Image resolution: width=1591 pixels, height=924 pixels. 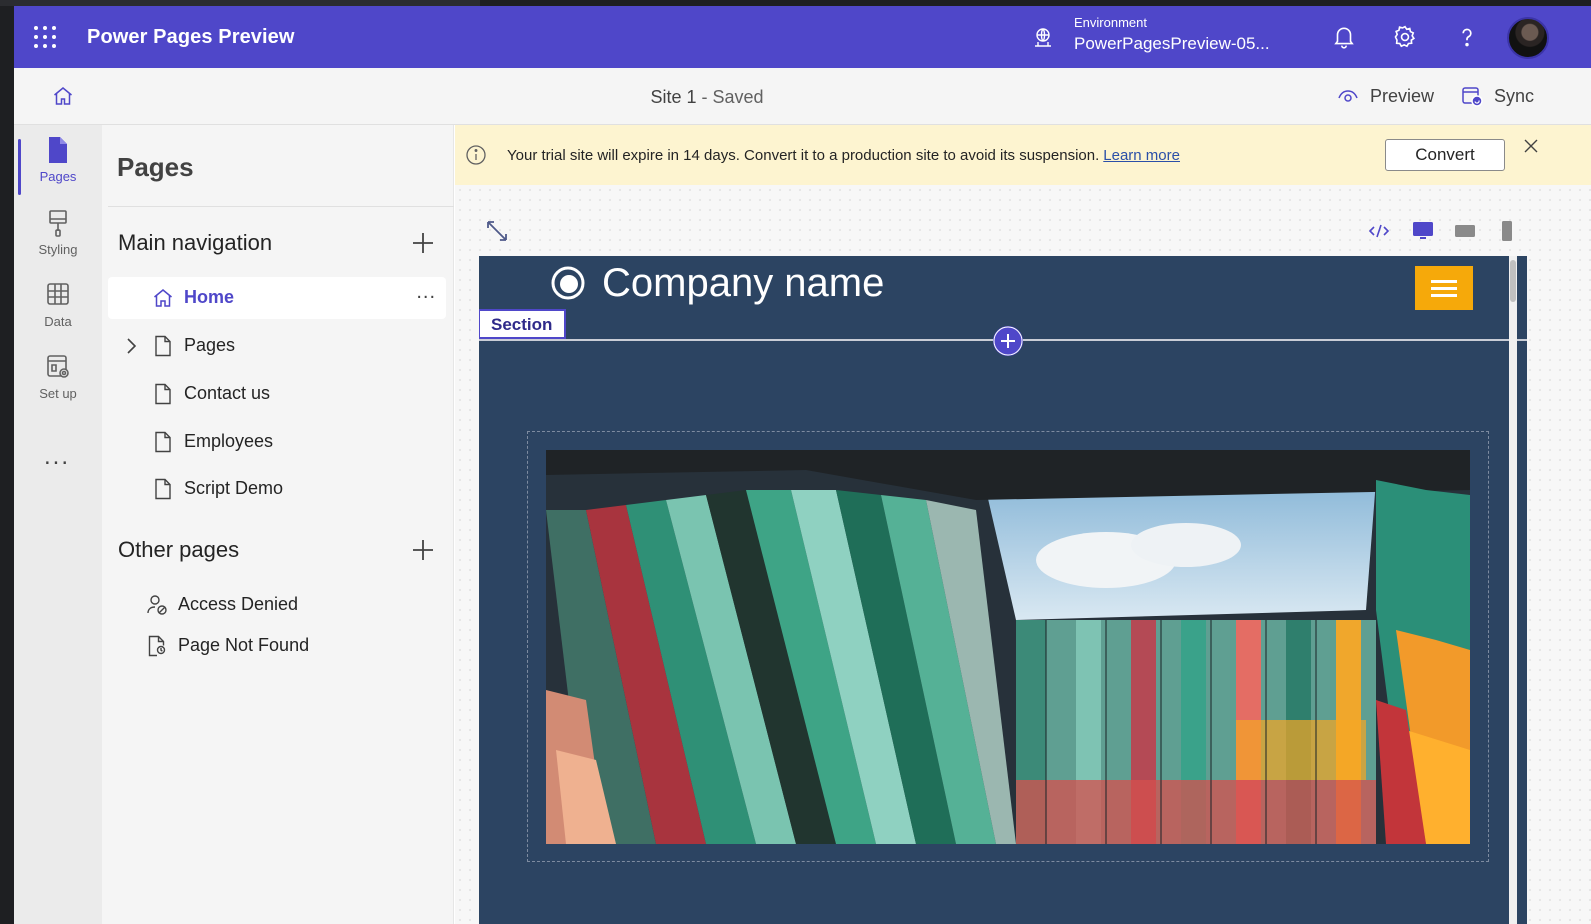 What do you see at coordinates (1472, 97) in the screenshot?
I see `sync-icon` at bounding box center [1472, 97].